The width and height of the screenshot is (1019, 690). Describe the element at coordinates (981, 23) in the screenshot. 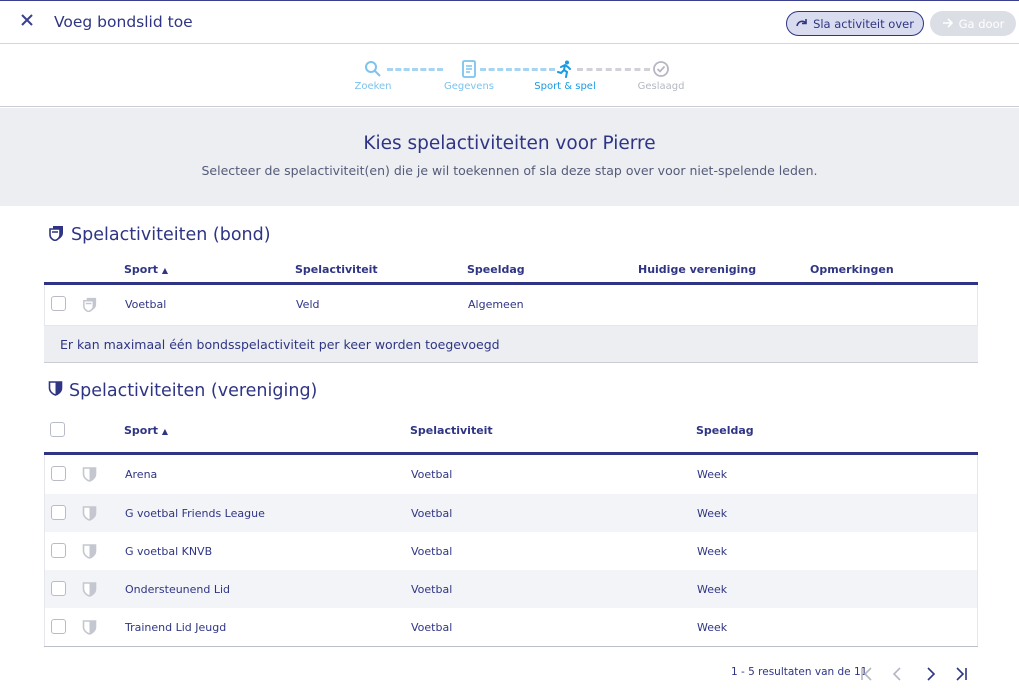

I see `continue-label: Ga door` at that location.